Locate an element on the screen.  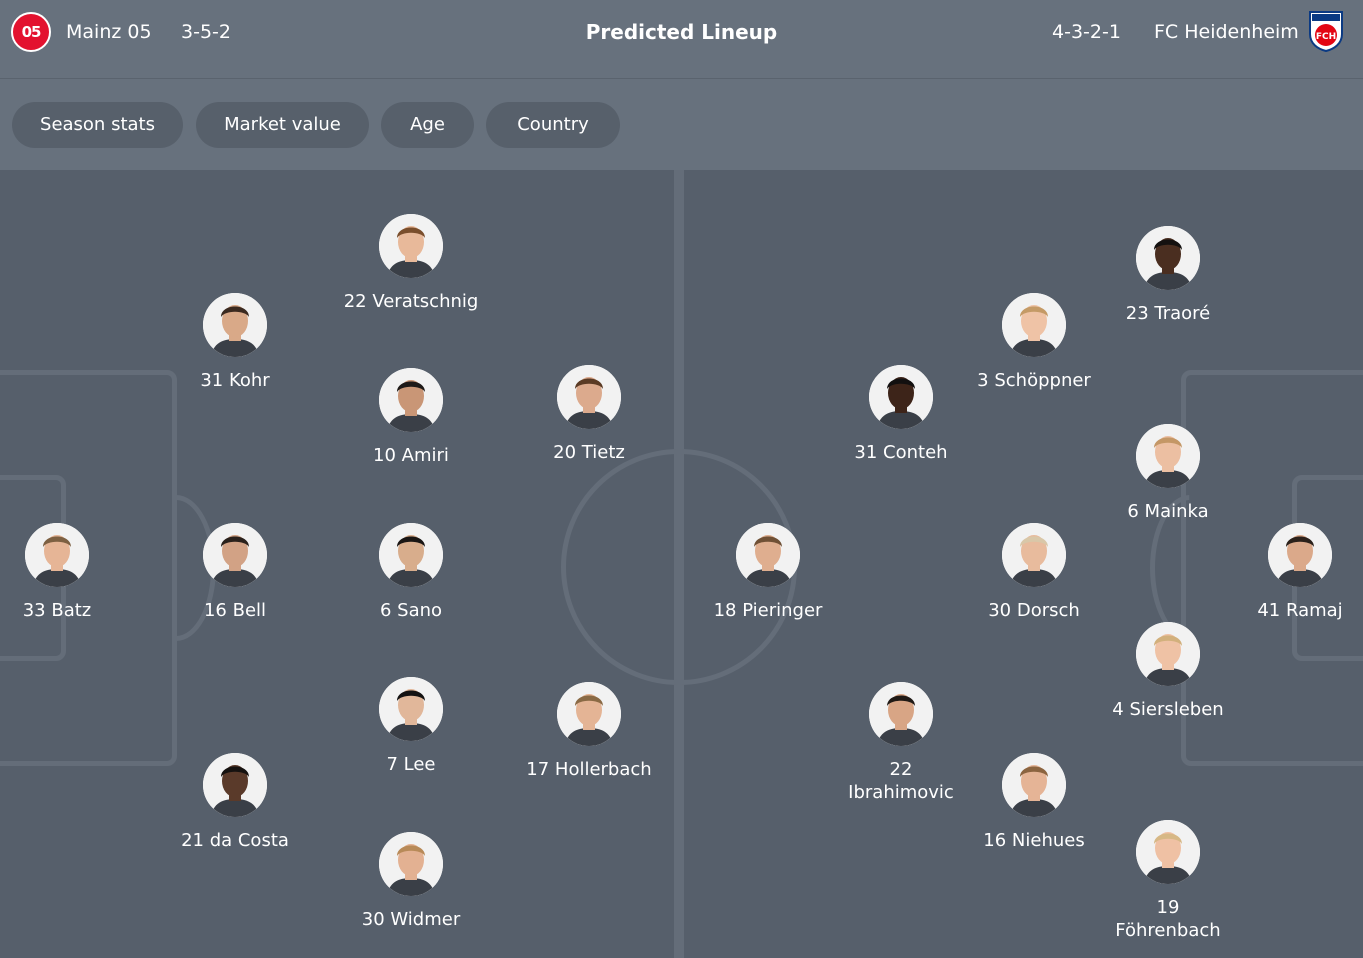
filter-bar: Season stats Market value Age Country is located at coordinates (681, 124).